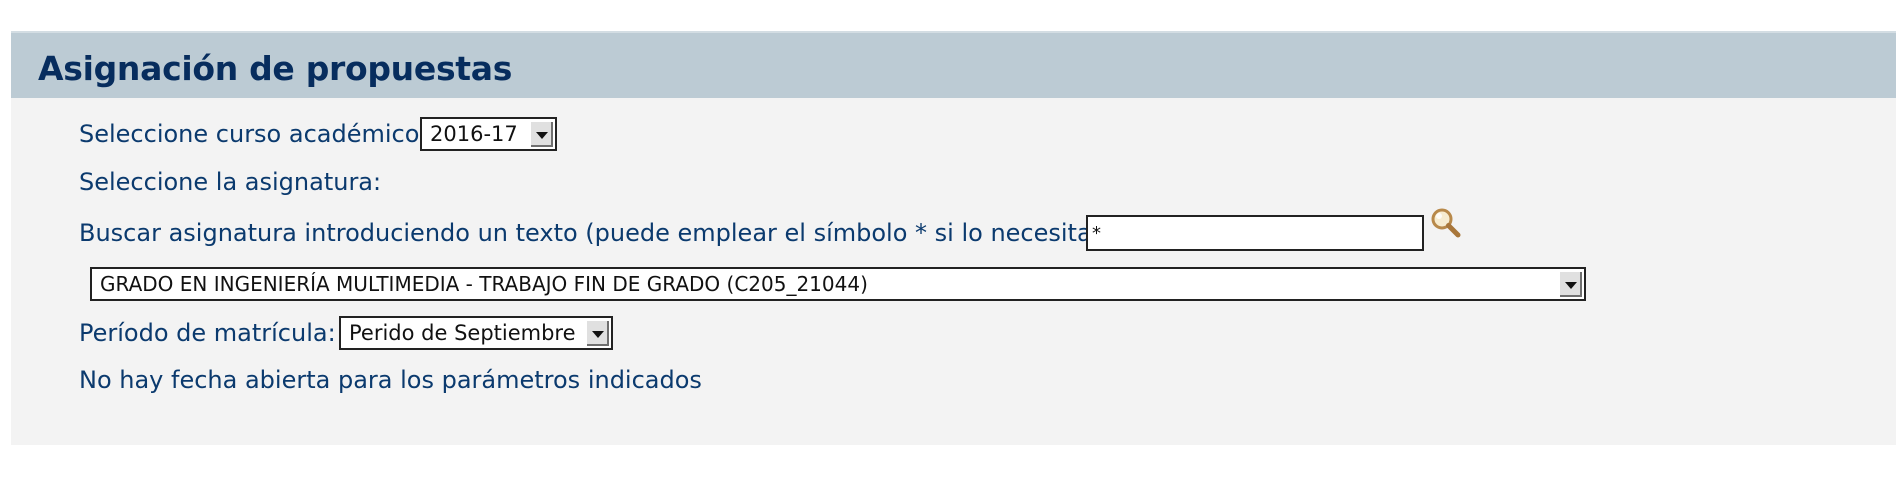  I want to click on magnifier-icon, so click(1446, 224).